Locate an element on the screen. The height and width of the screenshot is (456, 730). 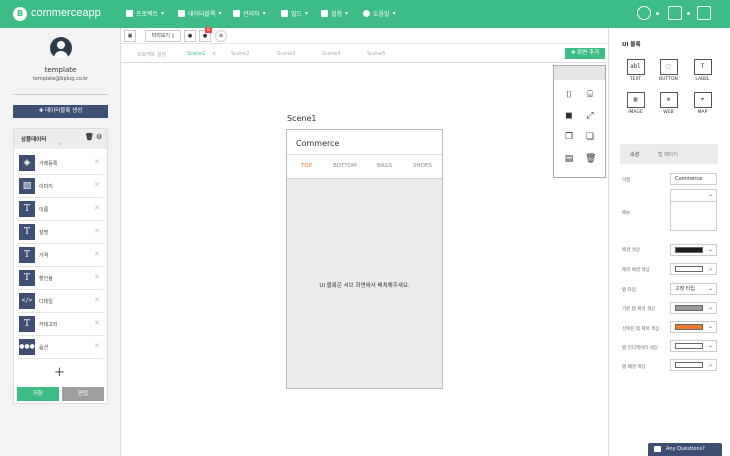
nav-settings: 설정 ▾ is located at coordinates (334, 13).